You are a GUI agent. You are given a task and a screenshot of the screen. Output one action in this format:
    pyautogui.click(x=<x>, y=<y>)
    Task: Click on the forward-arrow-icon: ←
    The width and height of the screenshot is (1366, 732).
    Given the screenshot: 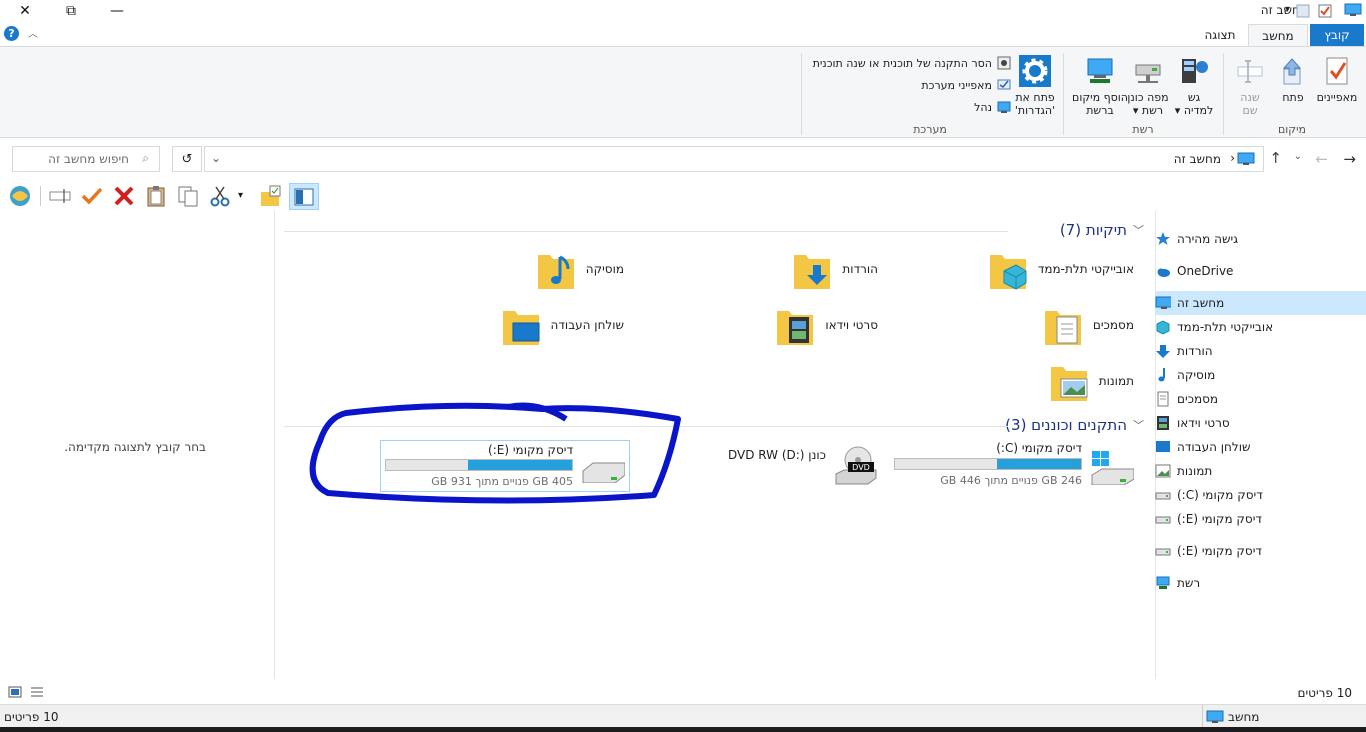 What is the action you would take?
    pyautogui.click(x=1321, y=159)
    